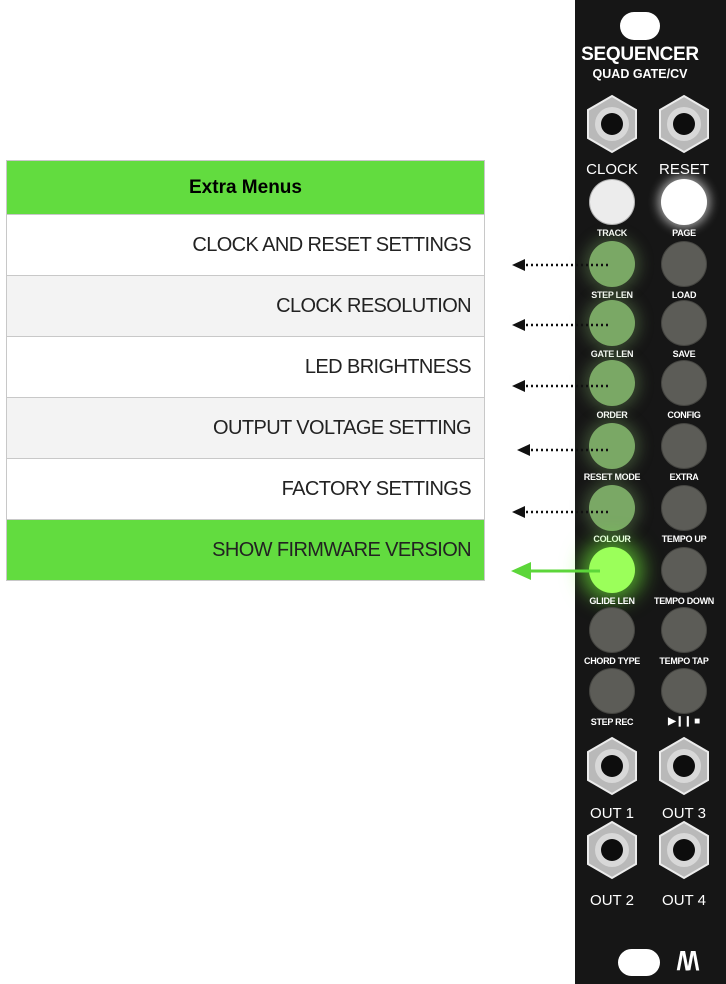 Image resolution: width=726 pixels, height=984 pixels. Describe the element at coordinates (684, 766) in the screenshot. I see `out-3-jack` at that location.